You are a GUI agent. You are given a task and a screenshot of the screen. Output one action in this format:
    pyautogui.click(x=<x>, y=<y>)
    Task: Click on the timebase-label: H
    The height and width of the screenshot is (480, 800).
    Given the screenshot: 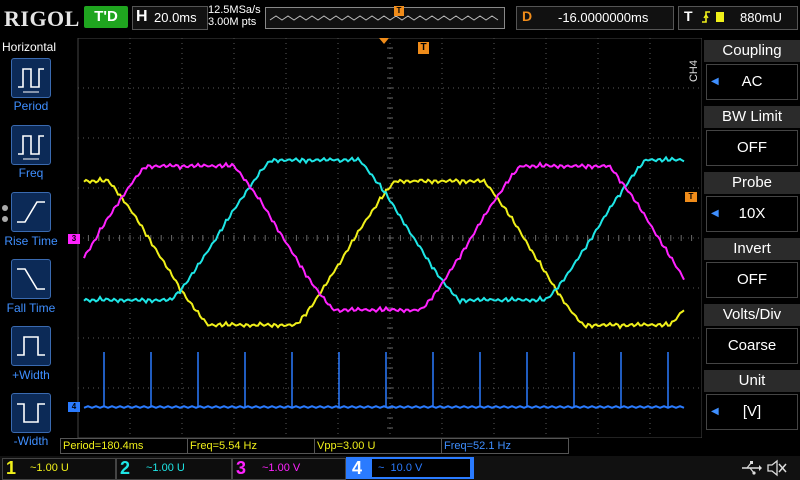 What is the action you would take?
    pyautogui.click(x=142, y=16)
    